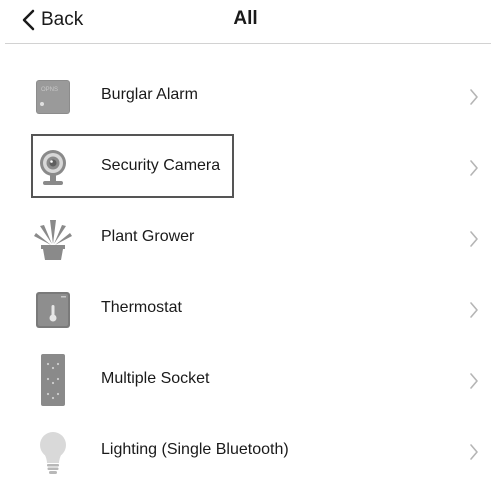 Image resolution: width=491 pixels, height=488 pixels. Describe the element at coordinates (245, 310) in the screenshot. I see `list-item-thermostat: Thermostat` at that location.